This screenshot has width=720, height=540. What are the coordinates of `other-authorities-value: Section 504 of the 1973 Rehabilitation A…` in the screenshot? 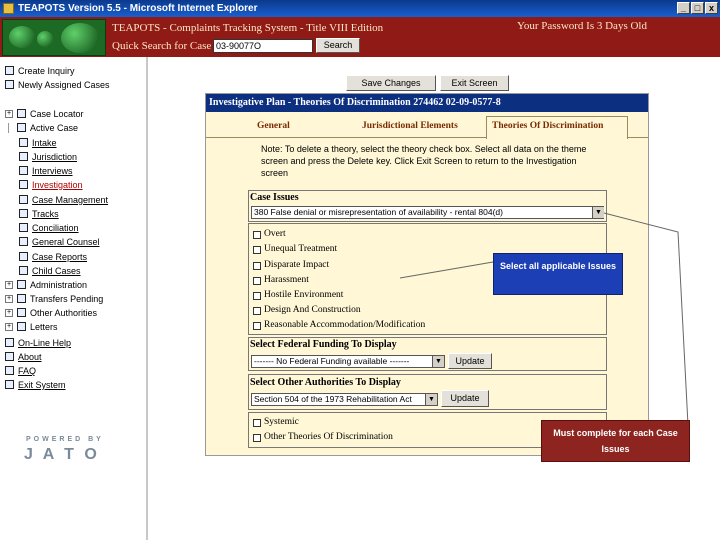 It's located at (333, 399).